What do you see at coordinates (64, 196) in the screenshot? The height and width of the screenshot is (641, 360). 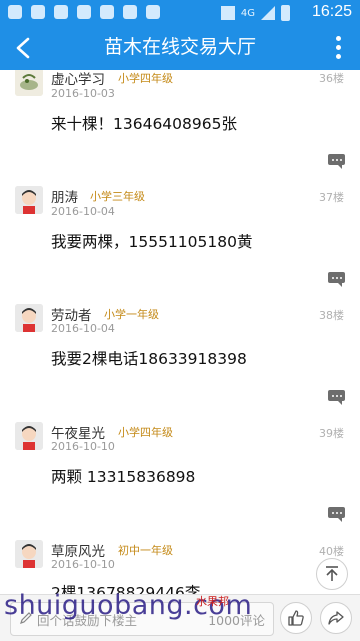 I see `user-name: 朋涛` at bounding box center [64, 196].